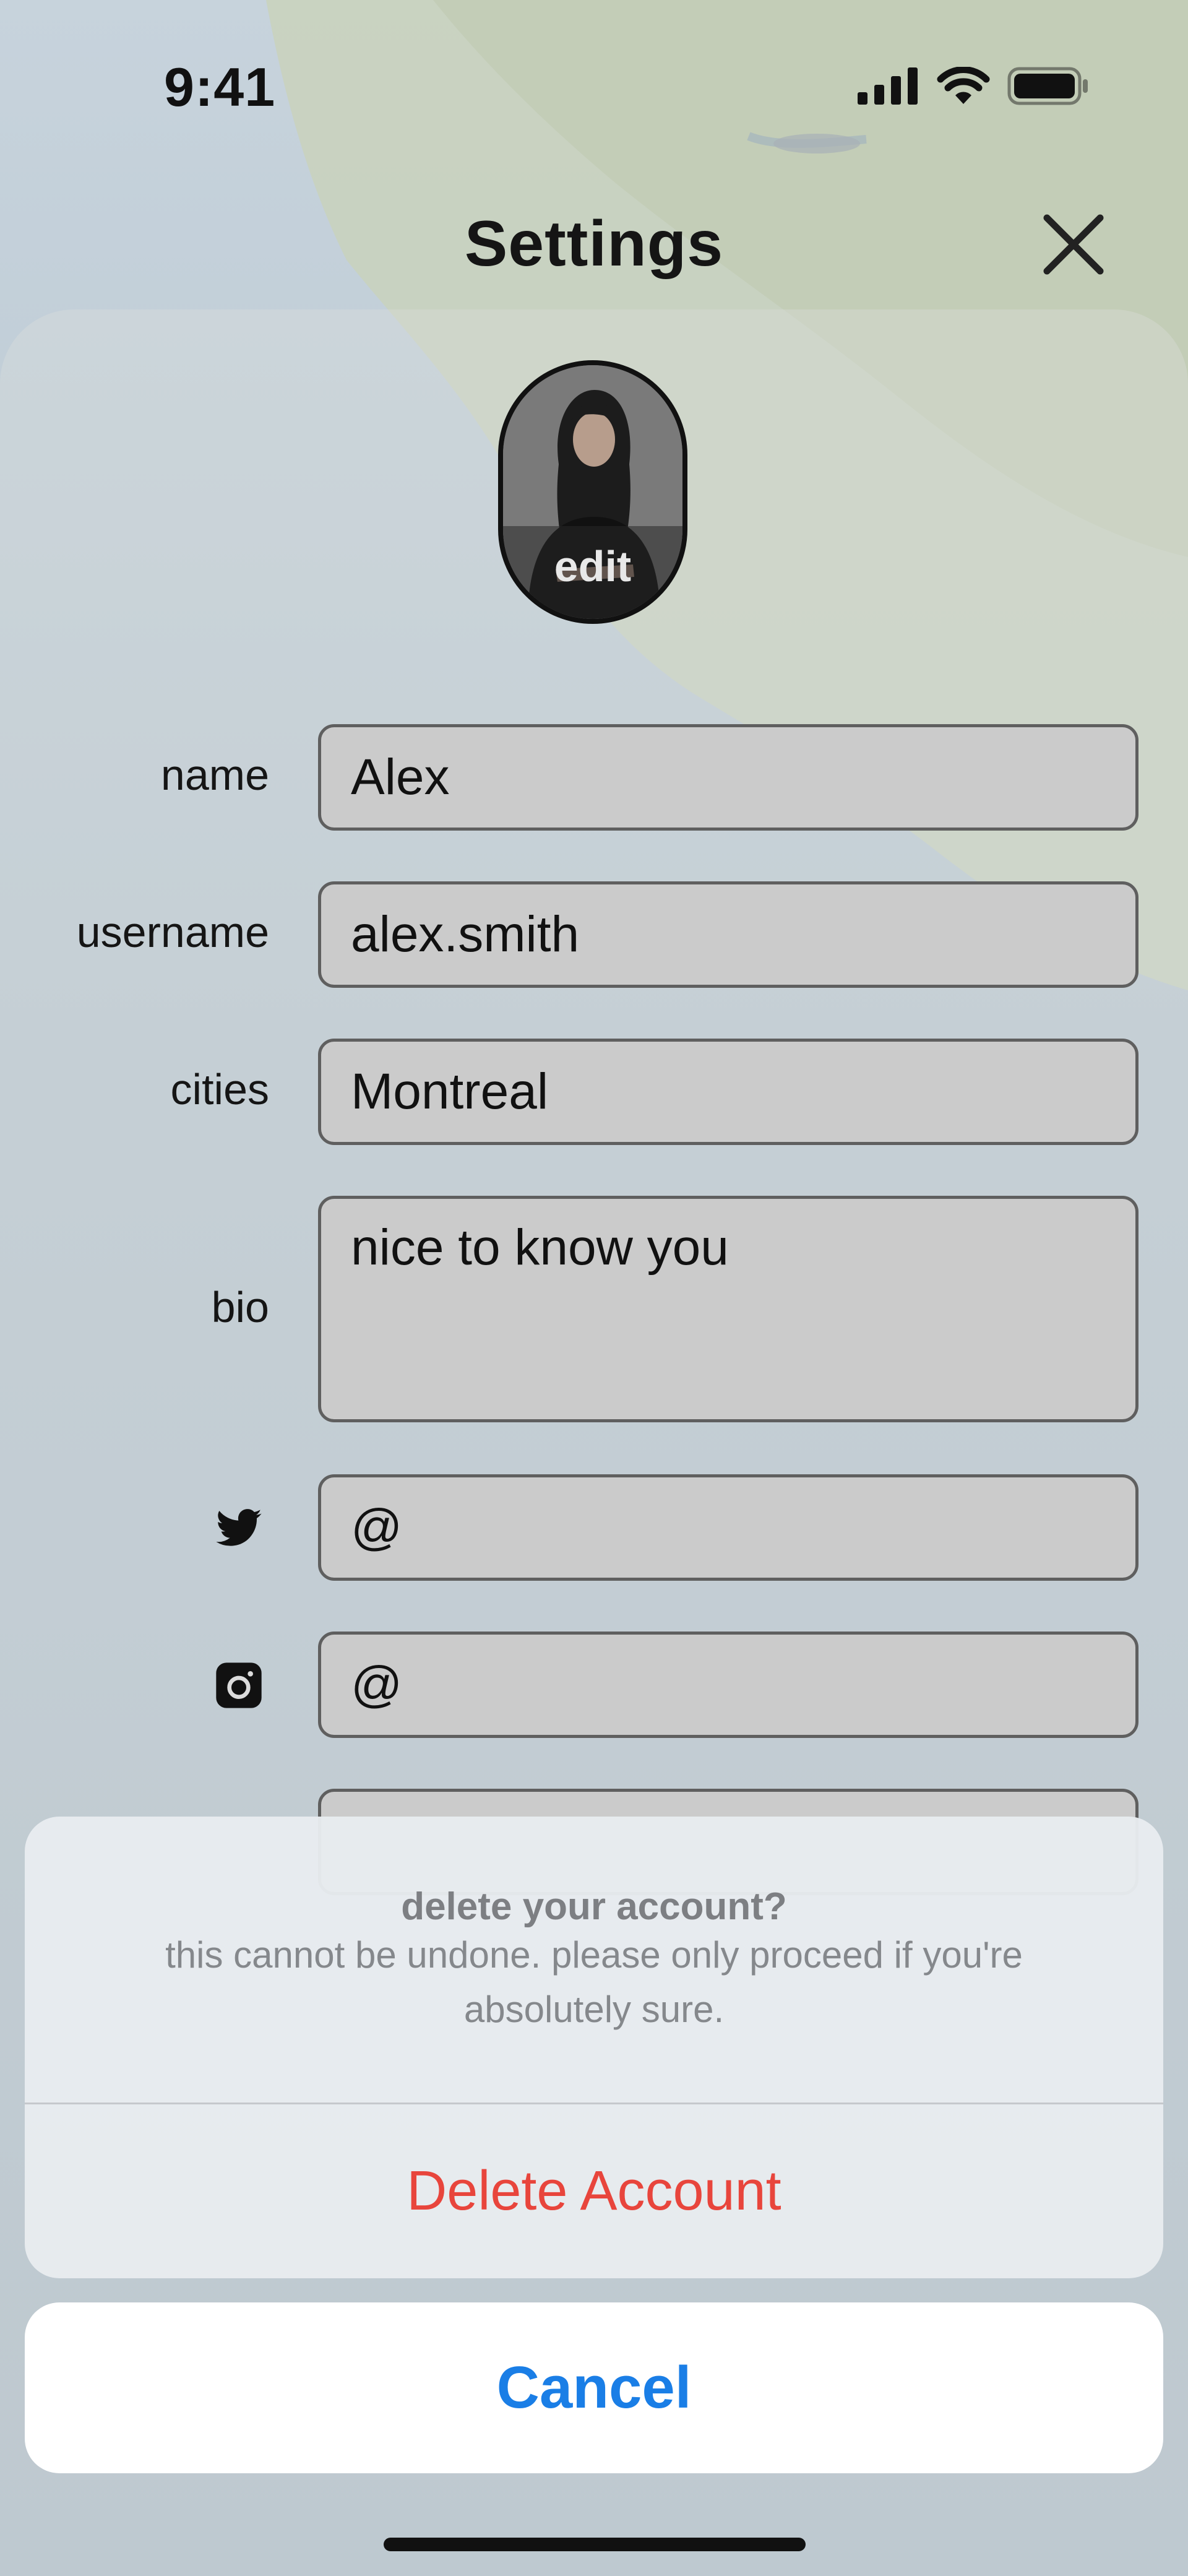 This screenshot has height=2576, width=1188. What do you see at coordinates (239, 1527) in the screenshot?
I see `twitter-icon` at bounding box center [239, 1527].